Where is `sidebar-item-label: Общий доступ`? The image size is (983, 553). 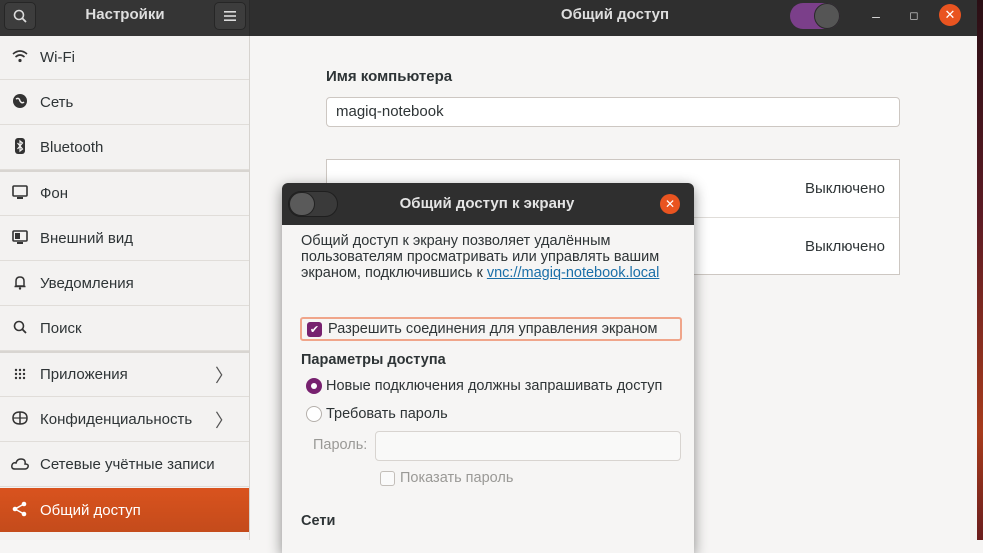
sidebar-item-label: Общий доступ is located at coordinates (90, 510).